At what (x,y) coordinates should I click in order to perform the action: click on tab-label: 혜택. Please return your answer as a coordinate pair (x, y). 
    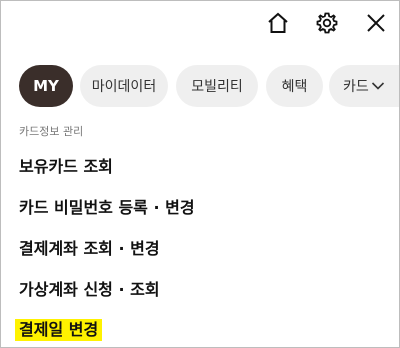
    Looking at the image, I should click on (294, 87).